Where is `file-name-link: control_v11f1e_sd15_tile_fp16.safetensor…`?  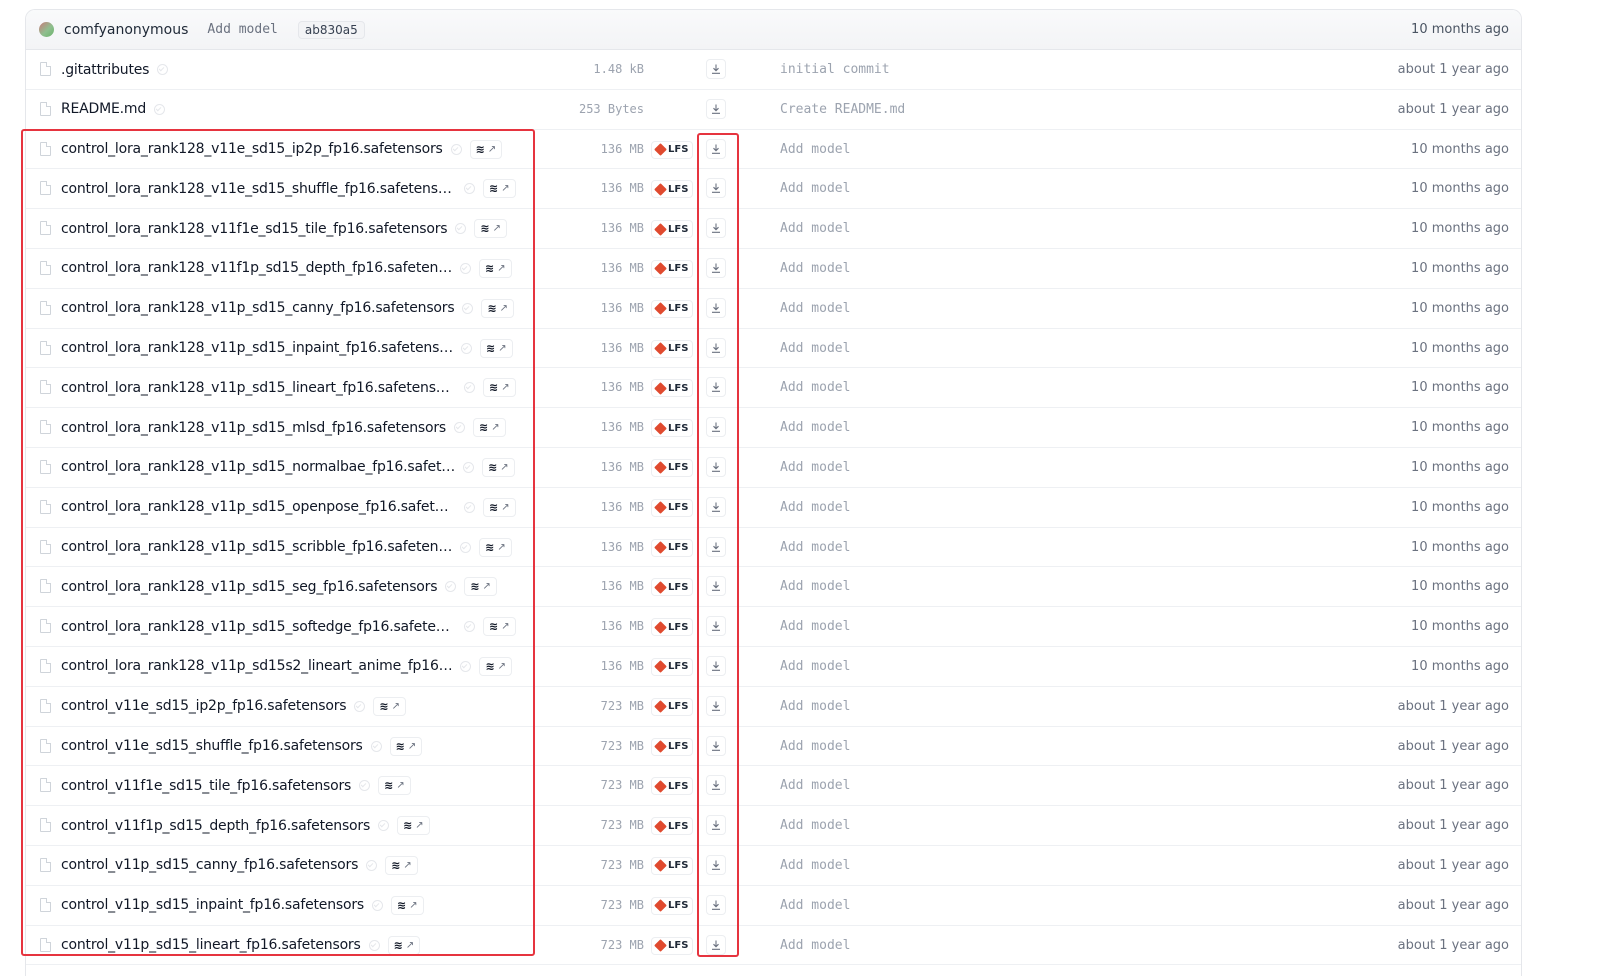 file-name-link: control_v11f1e_sd15_tile_fp16.safetensor… is located at coordinates (206, 786).